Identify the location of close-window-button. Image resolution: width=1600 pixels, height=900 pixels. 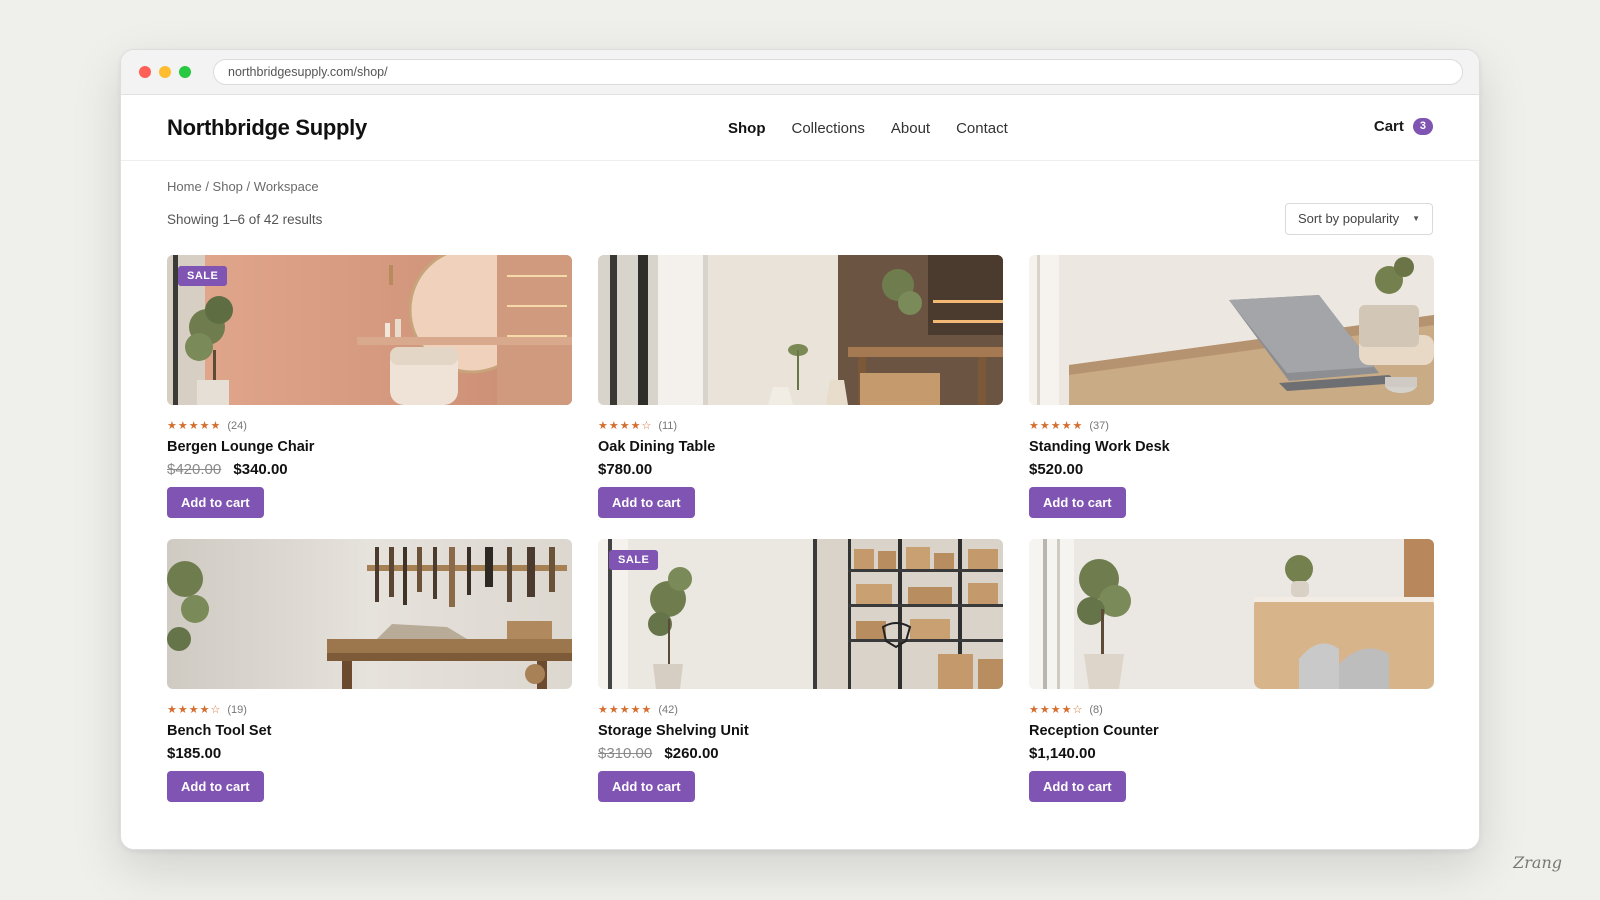
(145, 72).